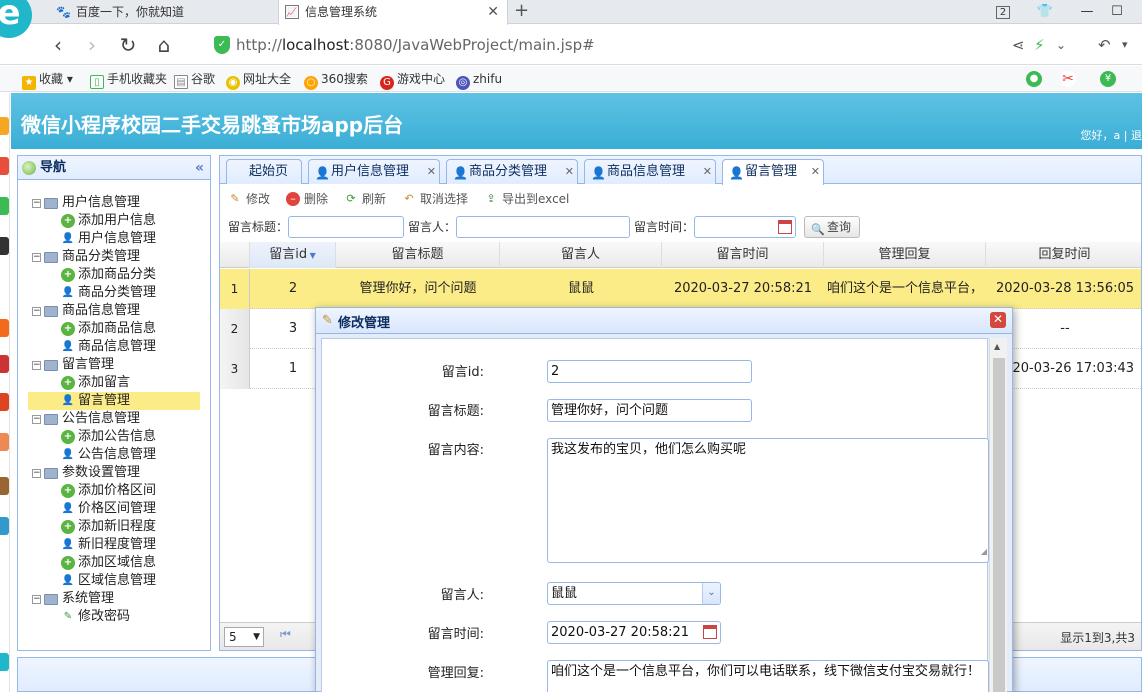 This screenshot has width=1142, height=692. What do you see at coordinates (1104, 45) in the screenshot?
I see `undo-icon: ↶` at bounding box center [1104, 45].